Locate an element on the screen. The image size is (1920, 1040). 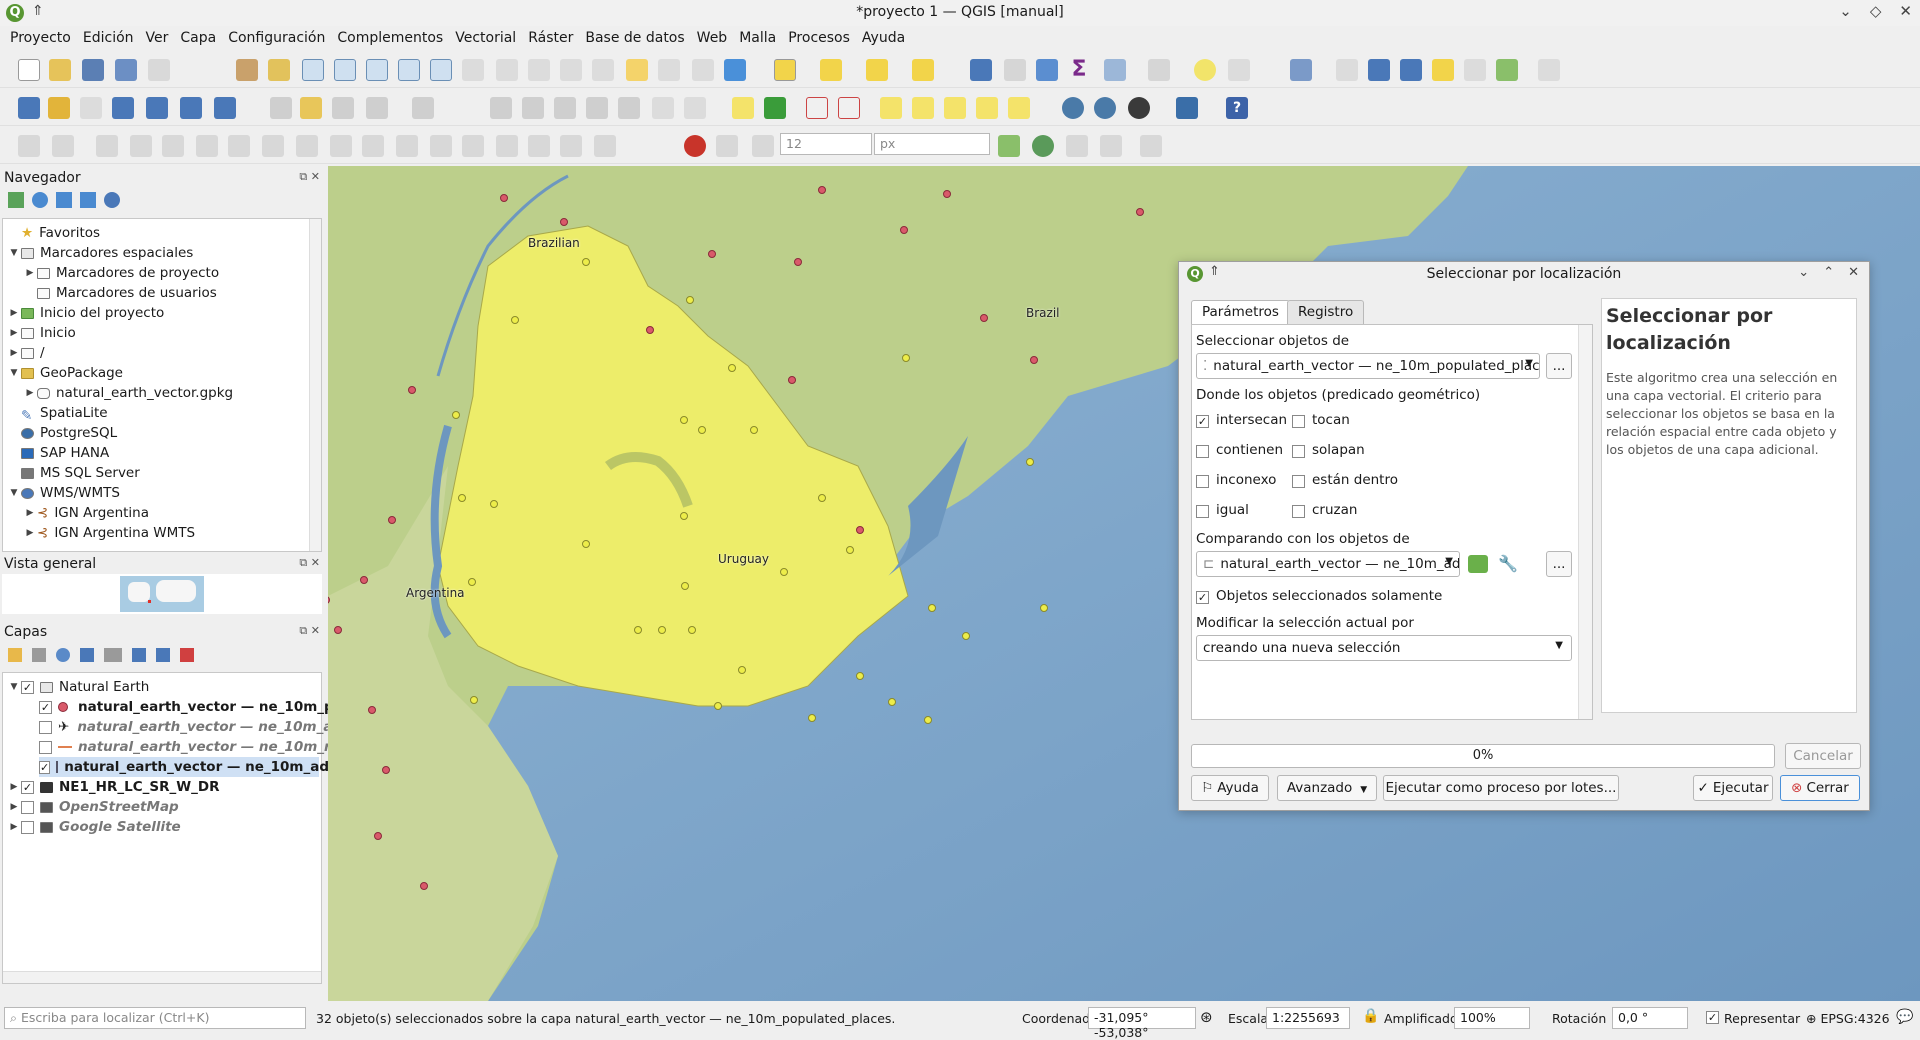
tree-item: ▶ ⊰ IGN Argentina is located at coordinates (86, 513).